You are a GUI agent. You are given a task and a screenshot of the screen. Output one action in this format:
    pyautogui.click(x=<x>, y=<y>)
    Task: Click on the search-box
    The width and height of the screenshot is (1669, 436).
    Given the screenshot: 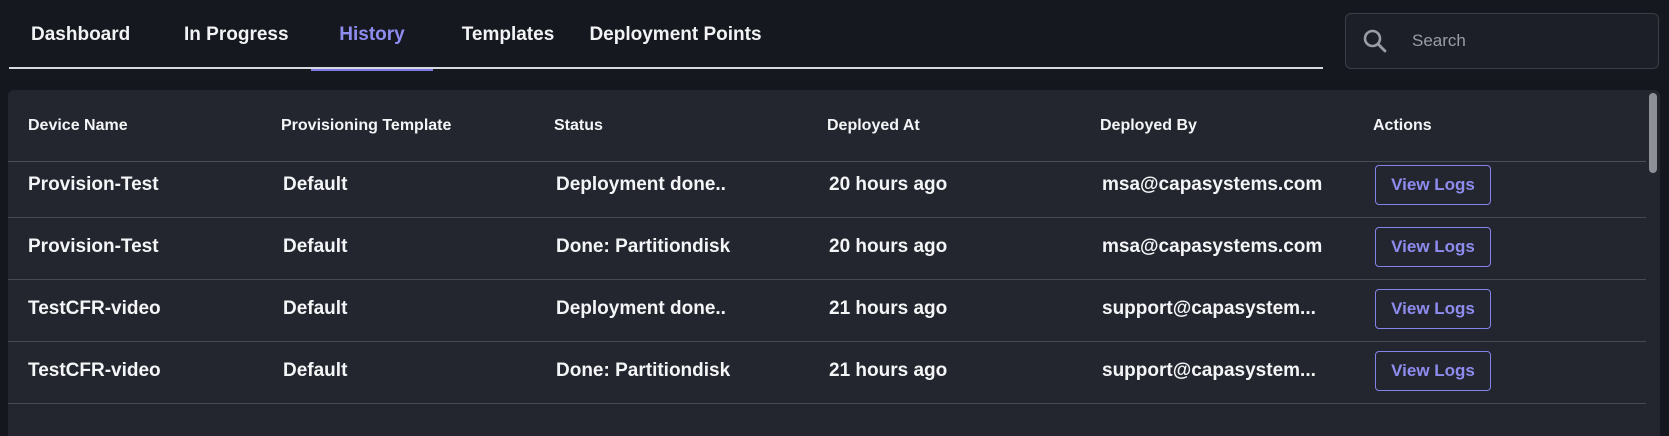 What is the action you would take?
    pyautogui.click(x=1502, y=41)
    